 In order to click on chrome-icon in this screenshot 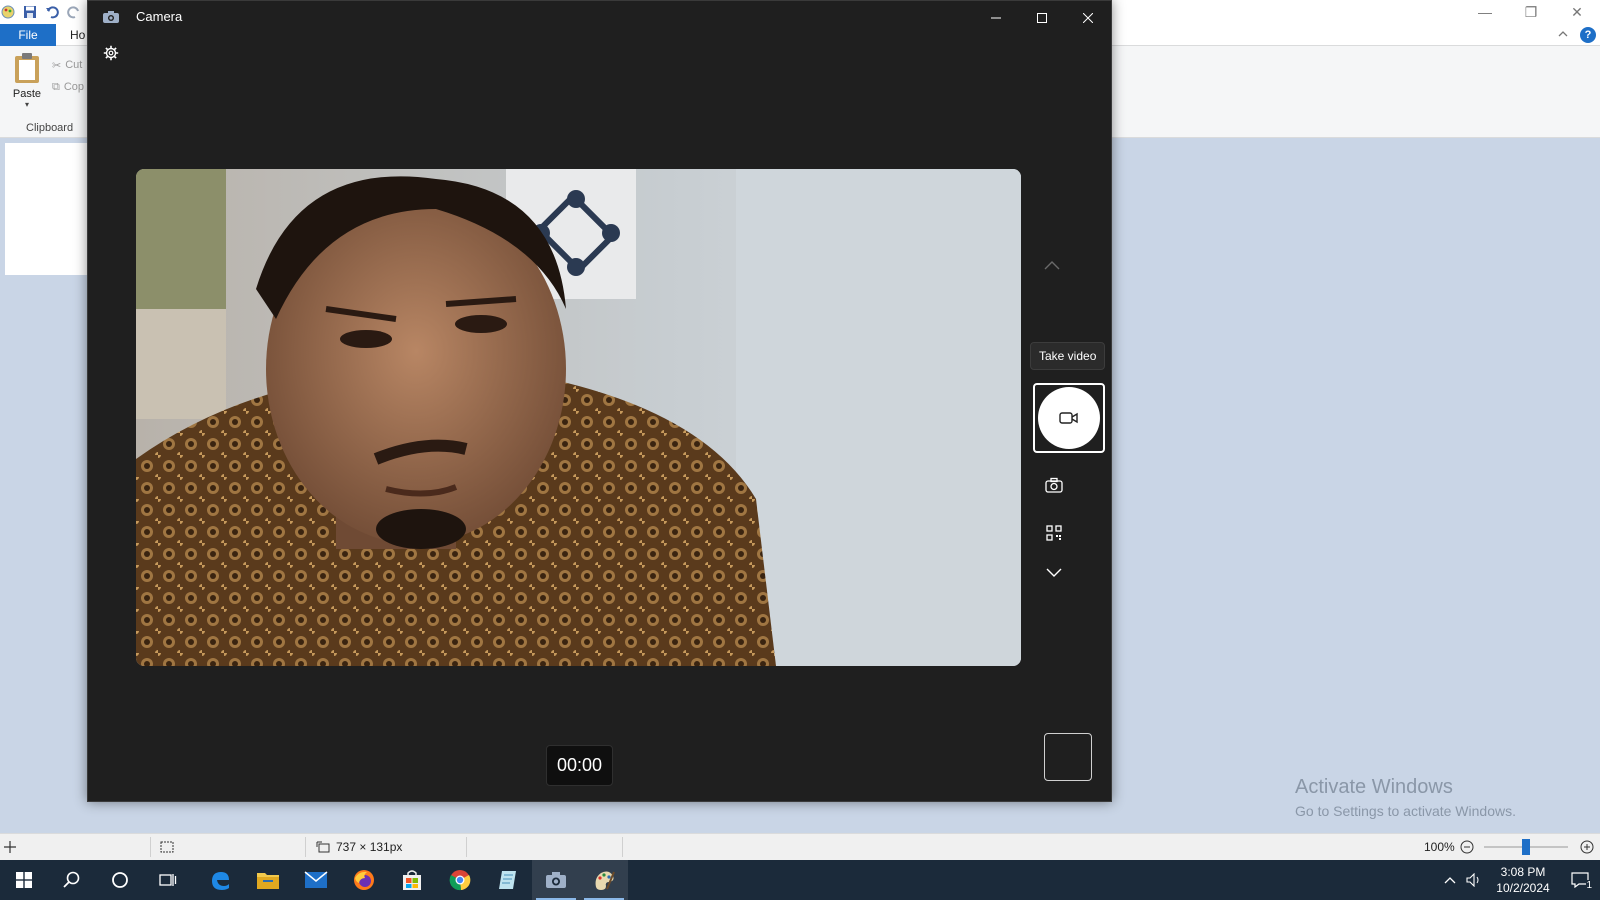, I will do `click(460, 880)`.